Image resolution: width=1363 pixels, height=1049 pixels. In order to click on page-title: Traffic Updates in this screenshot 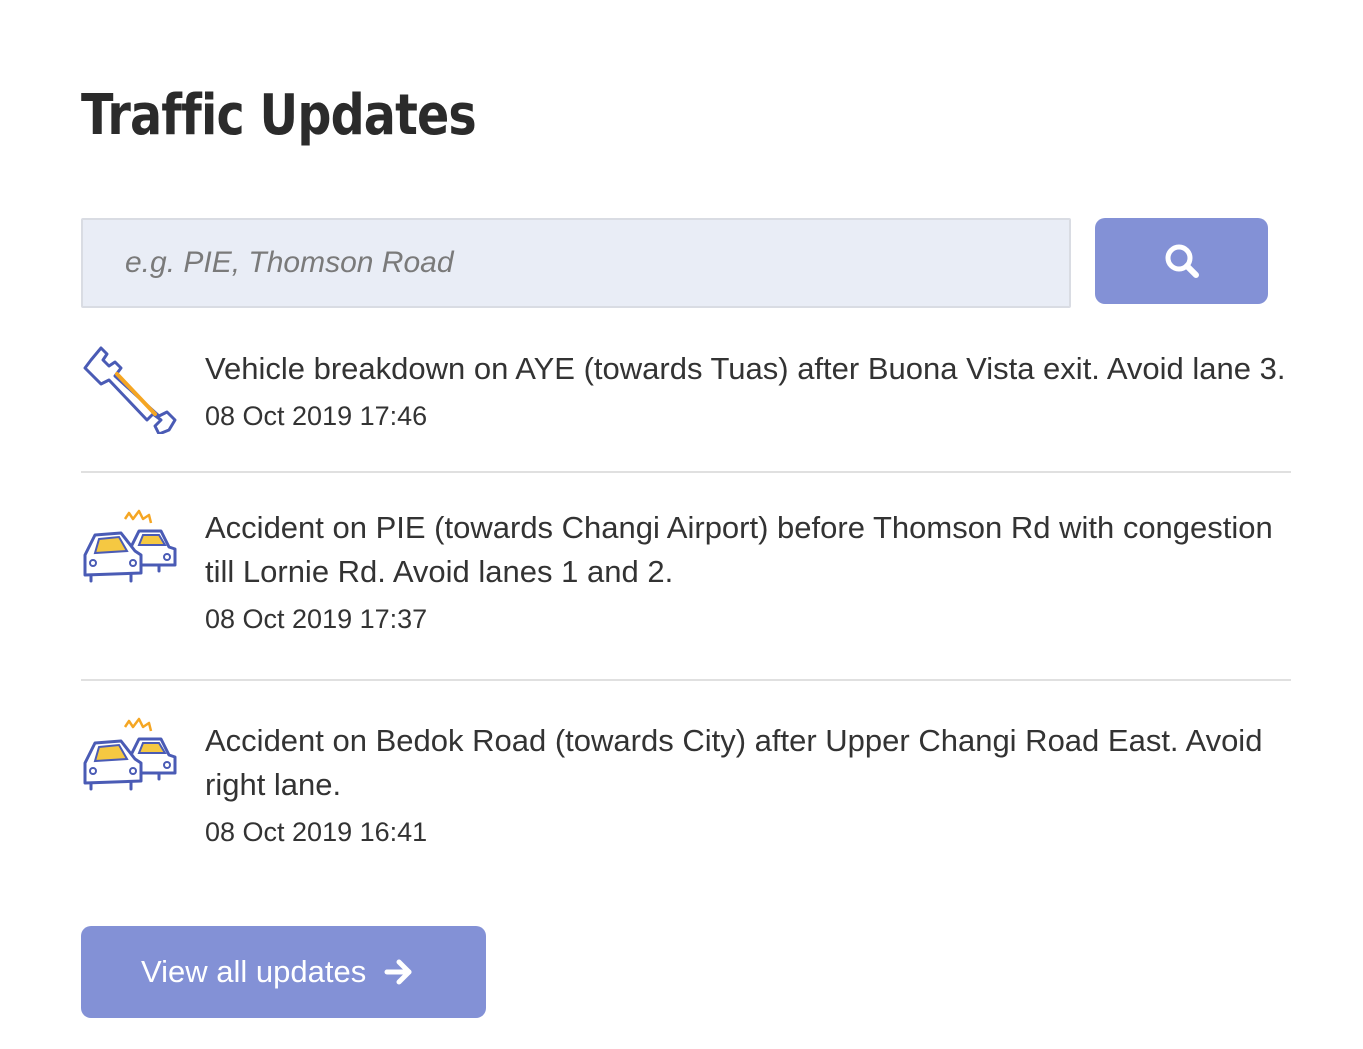, I will do `click(279, 115)`.